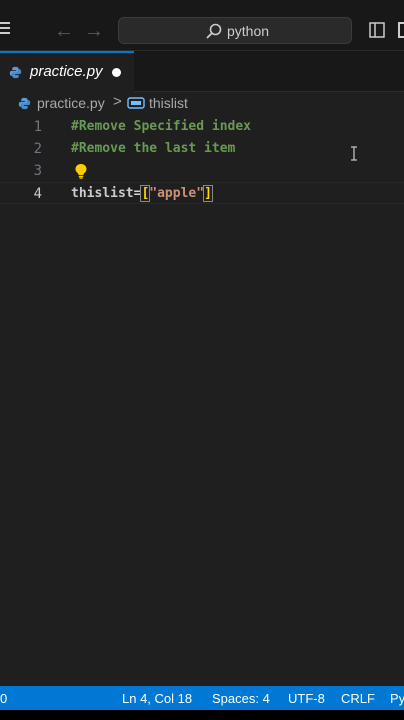 The height and width of the screenshot is (720, 404). Describe the element at coordinates (202, 171) in the screenshot. I see `code-line-3: 3` at that location.